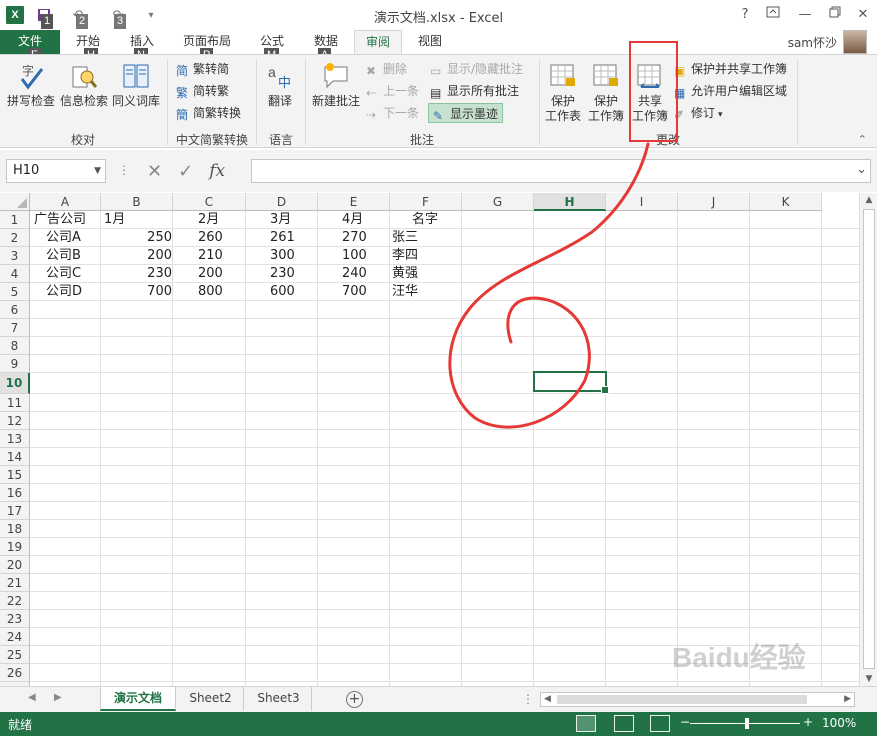  What do you see at coordinates (137, 202) in the screenshot?
I see `column-header-b: B` at bounding box center [137, 202].